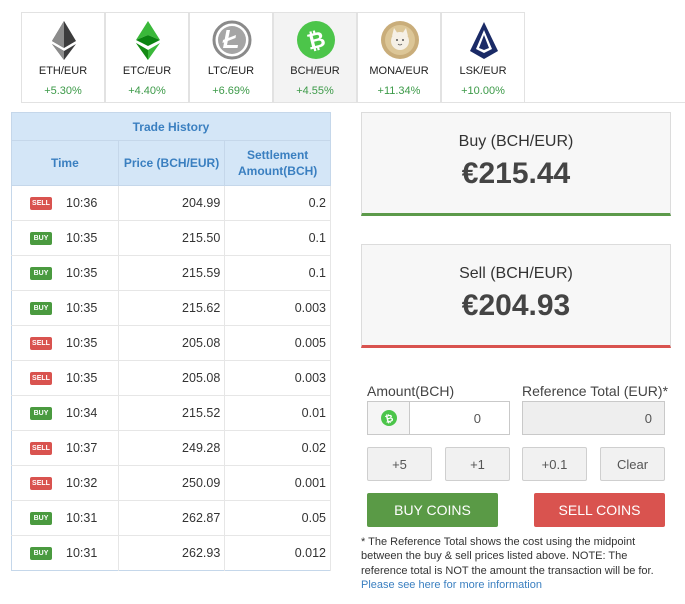 This screenshot has width=685, height=604. What do you see at coordinates (172, 553) in the screenshot?
I see `trade-price: 262.93` at bounding box center [172, 553].